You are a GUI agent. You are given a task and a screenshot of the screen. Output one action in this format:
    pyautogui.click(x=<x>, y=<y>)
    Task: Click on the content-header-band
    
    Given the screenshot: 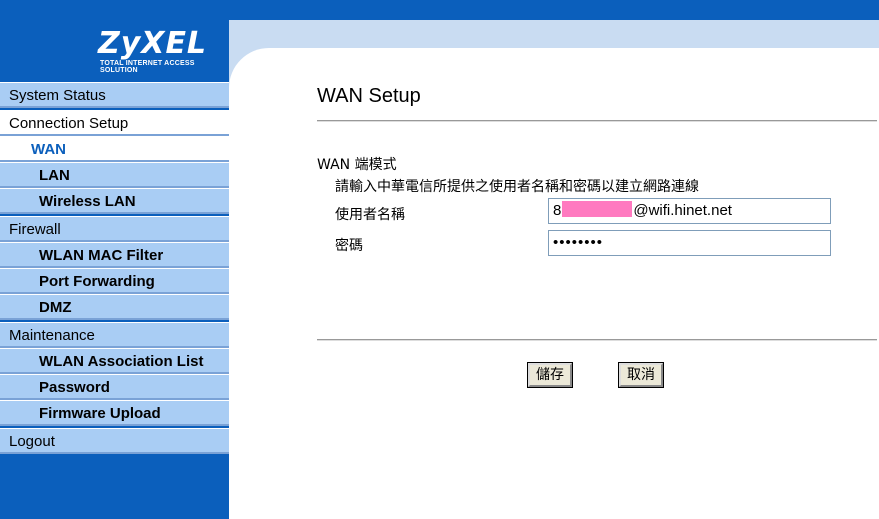 What is the action you would take?
    pyautogui.click(x=554, y=34)
    